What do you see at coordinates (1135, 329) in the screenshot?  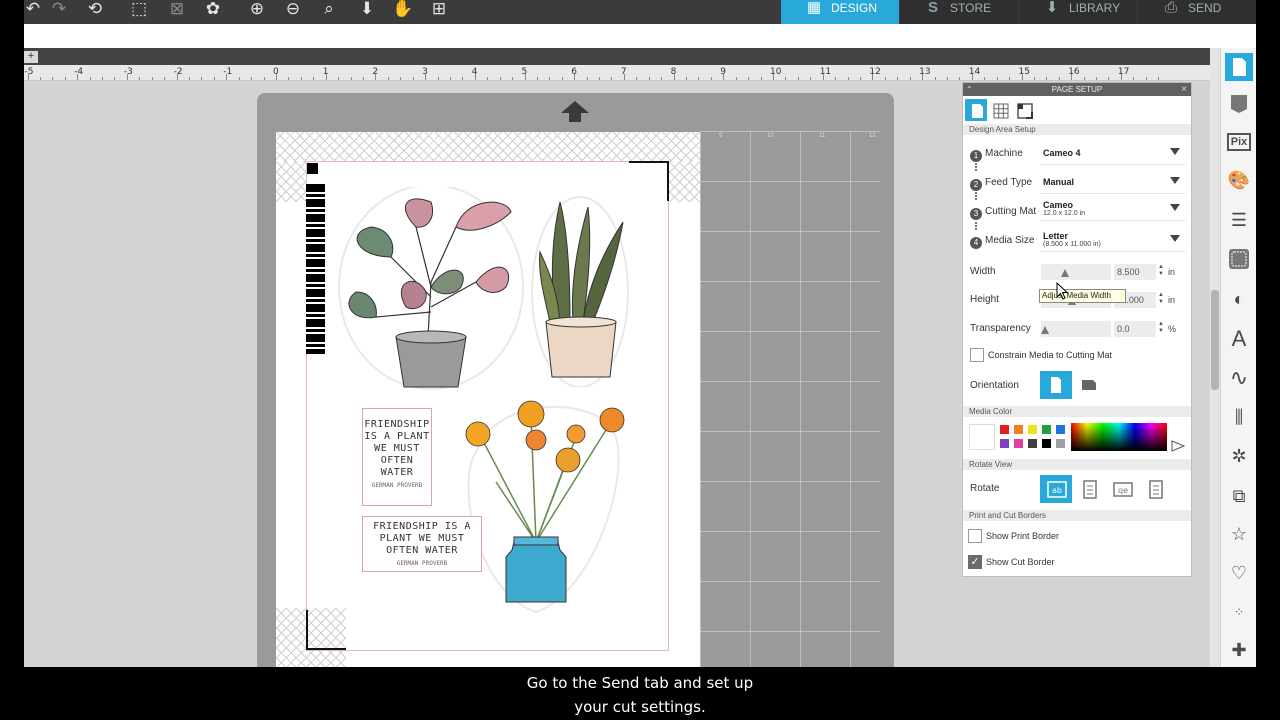 I see `transparency-input: 0.0` at bounding box center [1135, 329].